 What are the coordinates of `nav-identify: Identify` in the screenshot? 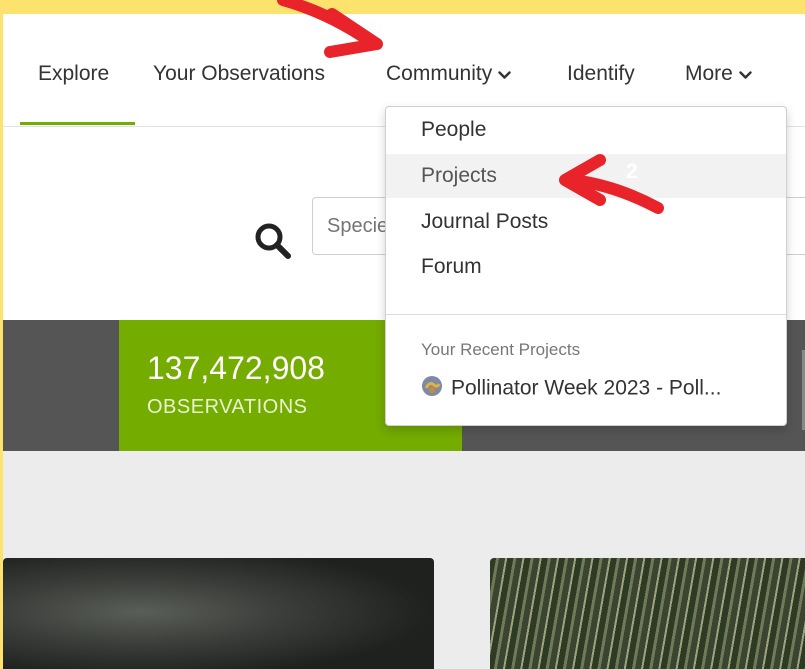 It's located at (601, 74).